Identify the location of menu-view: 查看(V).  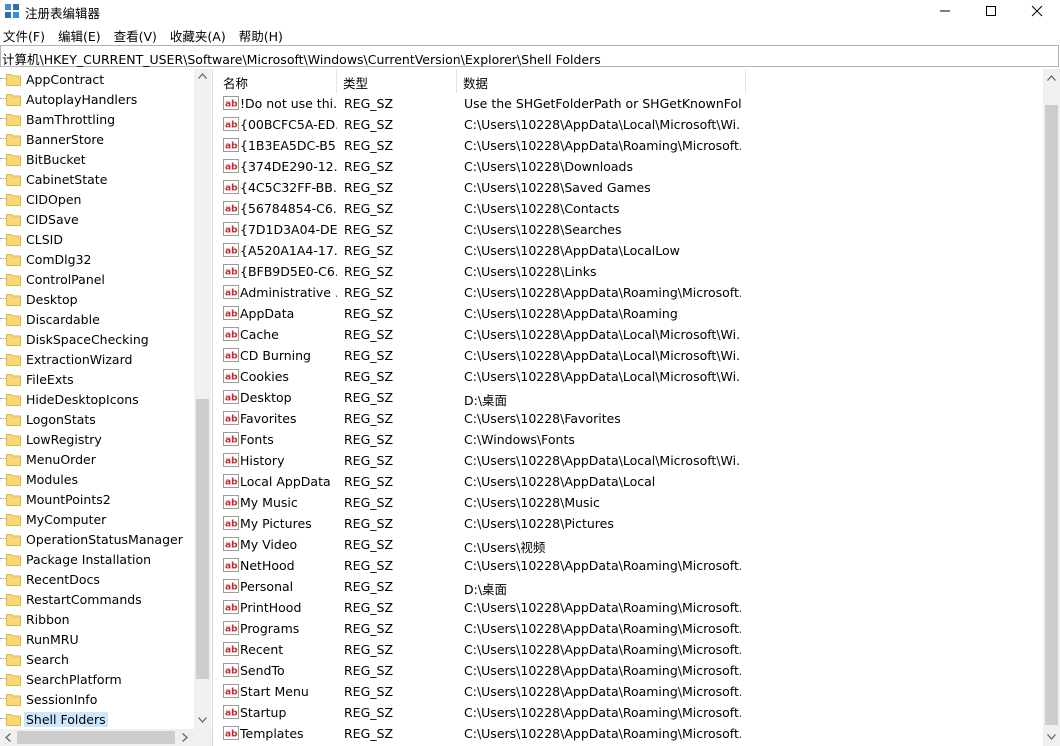
(137, 34).